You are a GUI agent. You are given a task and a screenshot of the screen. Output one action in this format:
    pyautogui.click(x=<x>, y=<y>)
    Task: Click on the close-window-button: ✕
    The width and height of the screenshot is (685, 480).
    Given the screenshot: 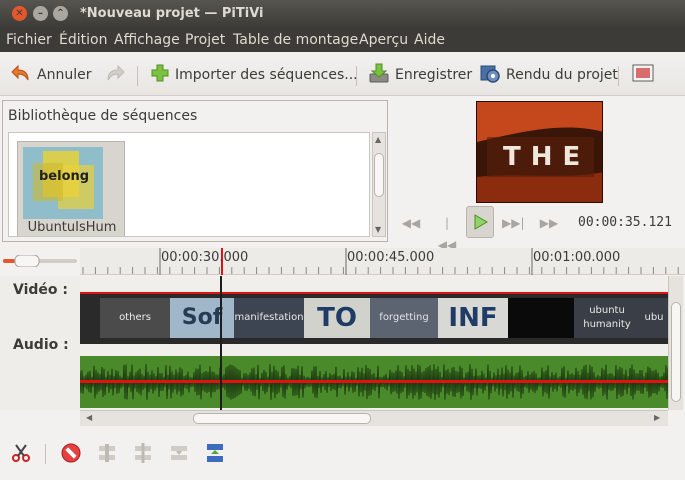 What is the action you would take?
    pyautogui.click(x=19, y=13)
    